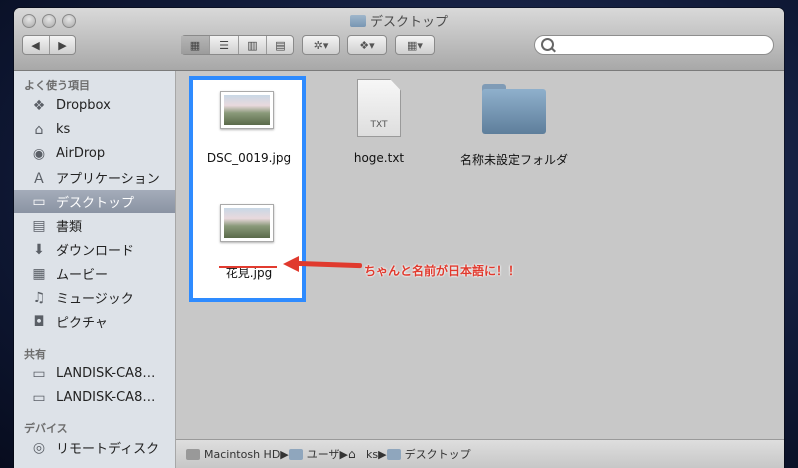  Describe the element at coordinates (480, 453) in the screenshot. I see `path-bar: Macintosh HD ▶ ユーザ ▶ ⌂ ks ▶ デスクトップ` at that location.